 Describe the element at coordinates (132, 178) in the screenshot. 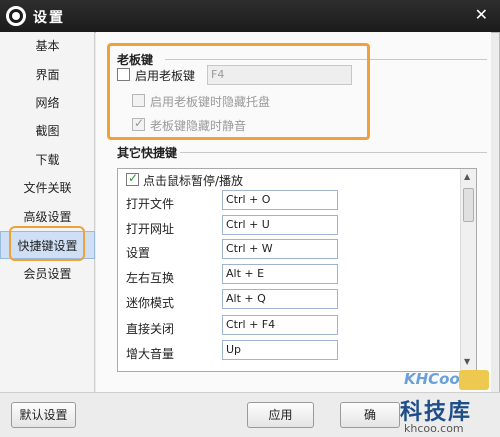

I see `pause-play-checkbox` at that location.